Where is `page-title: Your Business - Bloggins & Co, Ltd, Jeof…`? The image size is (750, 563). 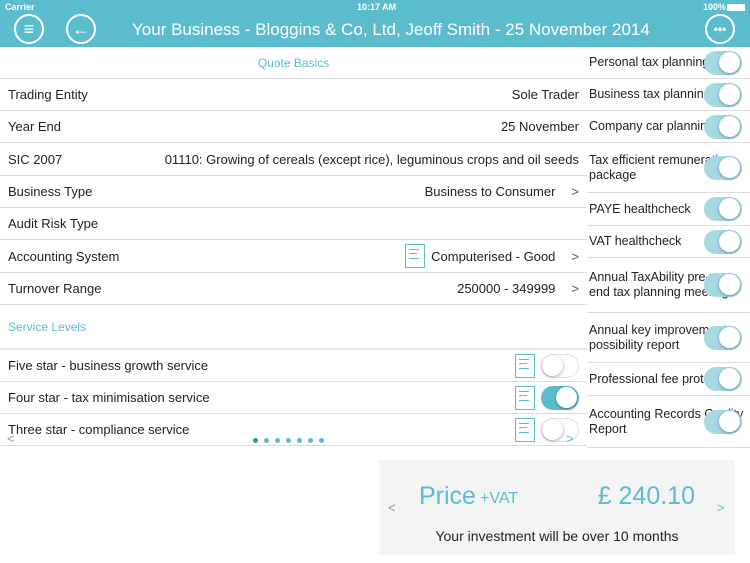
page-title: Your Business - Bloggins & Co, Ltd, Jeof… is located at coordinates (391, 29).